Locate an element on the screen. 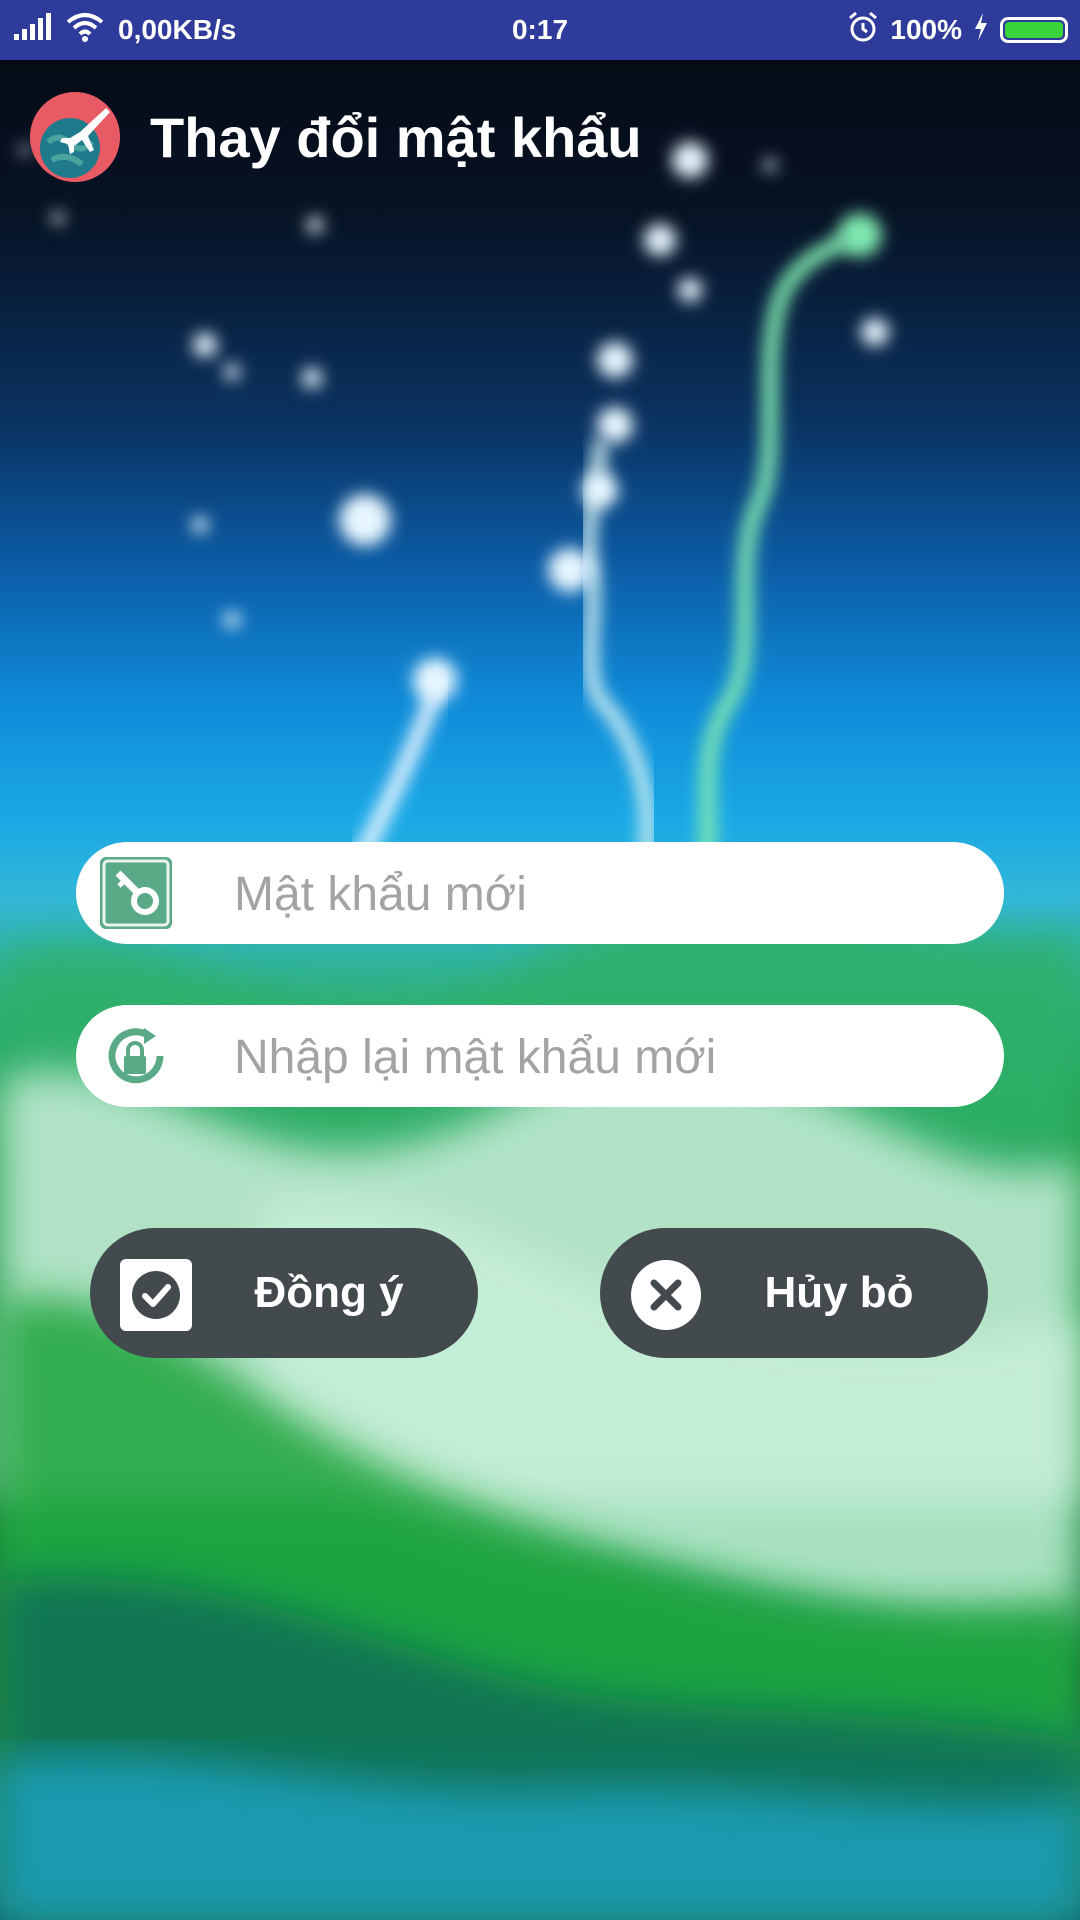  confirm-password-input is located at coordinates (604, 1057).